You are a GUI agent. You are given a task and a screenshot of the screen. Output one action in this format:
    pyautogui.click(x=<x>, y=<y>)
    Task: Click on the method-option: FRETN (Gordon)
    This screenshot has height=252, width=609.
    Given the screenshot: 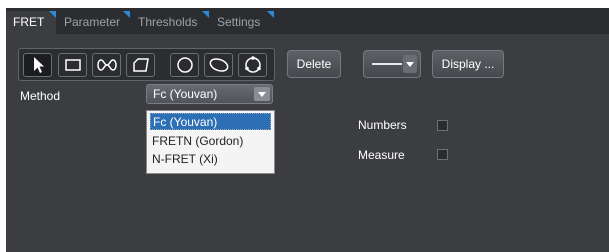 What is the action you would take?
    pyautogui.click(x=210, y=141)
    